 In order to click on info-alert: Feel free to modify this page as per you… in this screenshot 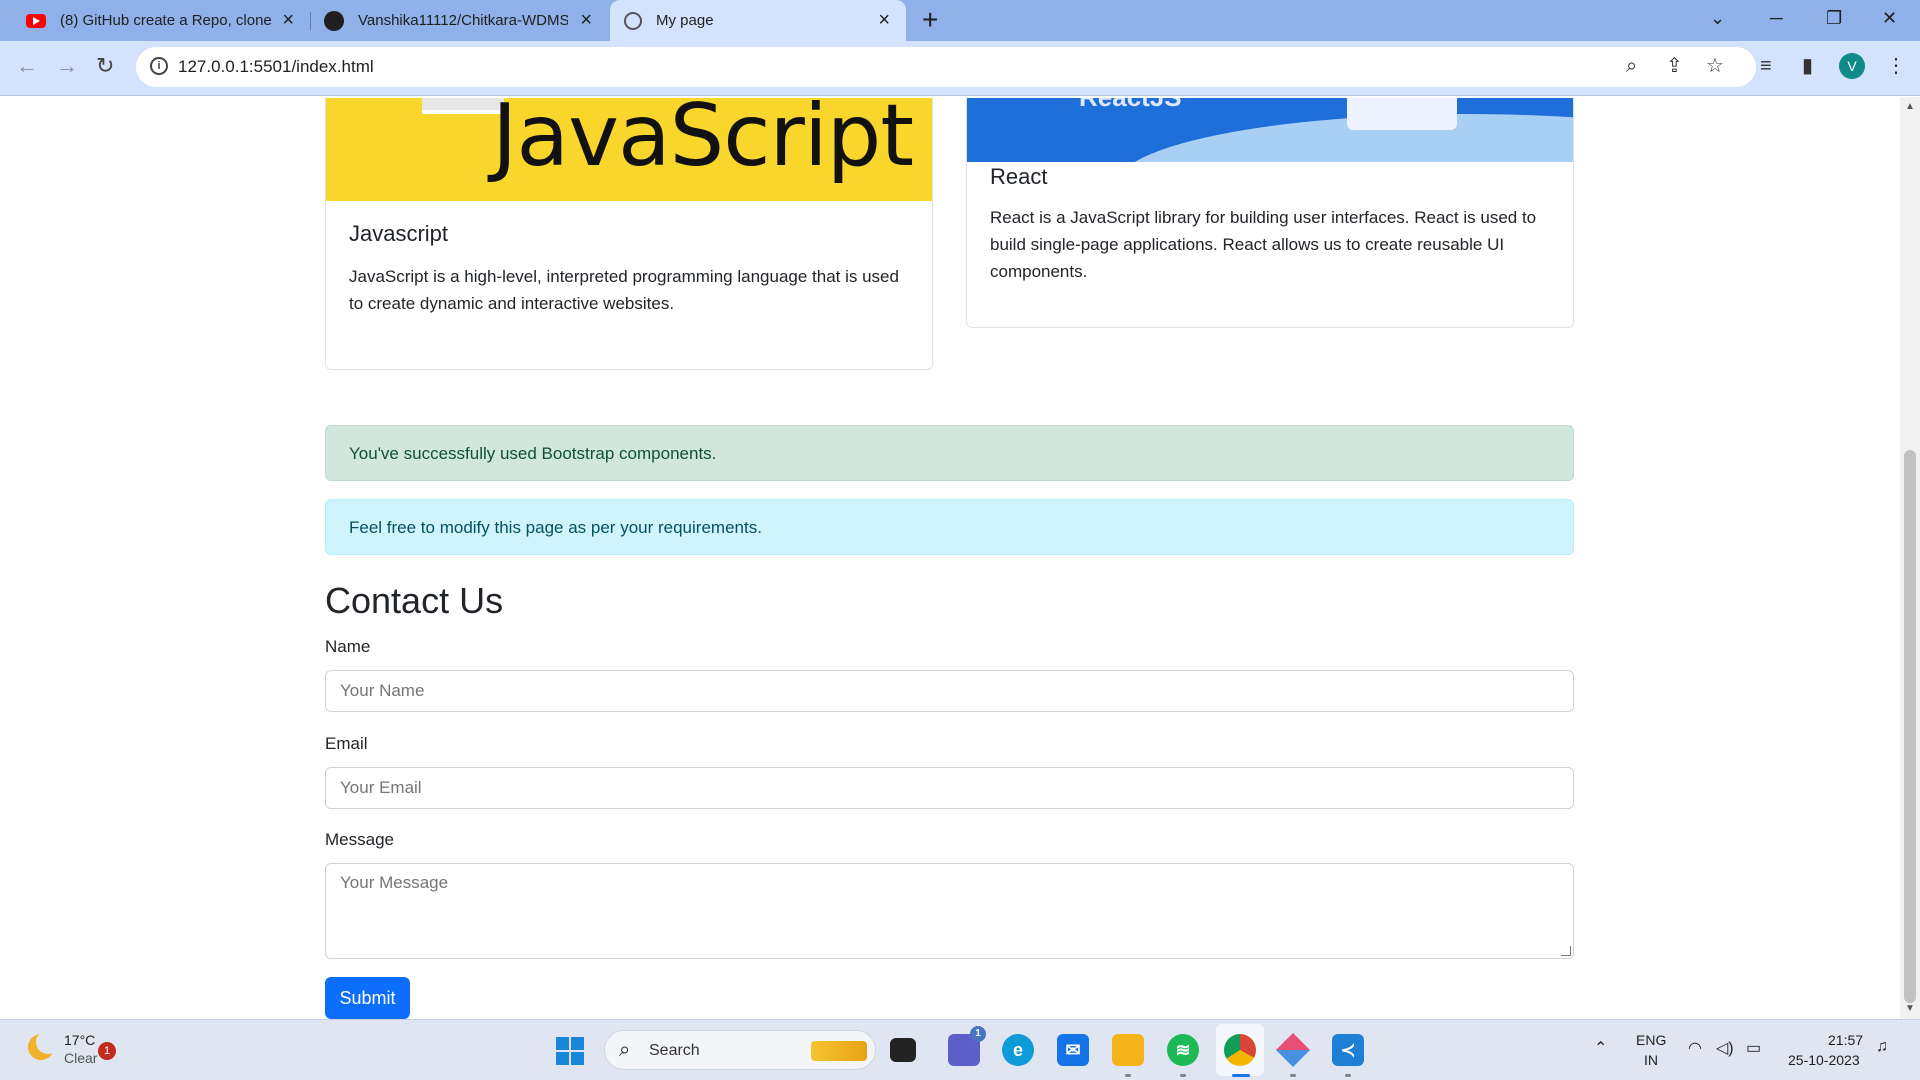, I will do `click(949, 527)`.